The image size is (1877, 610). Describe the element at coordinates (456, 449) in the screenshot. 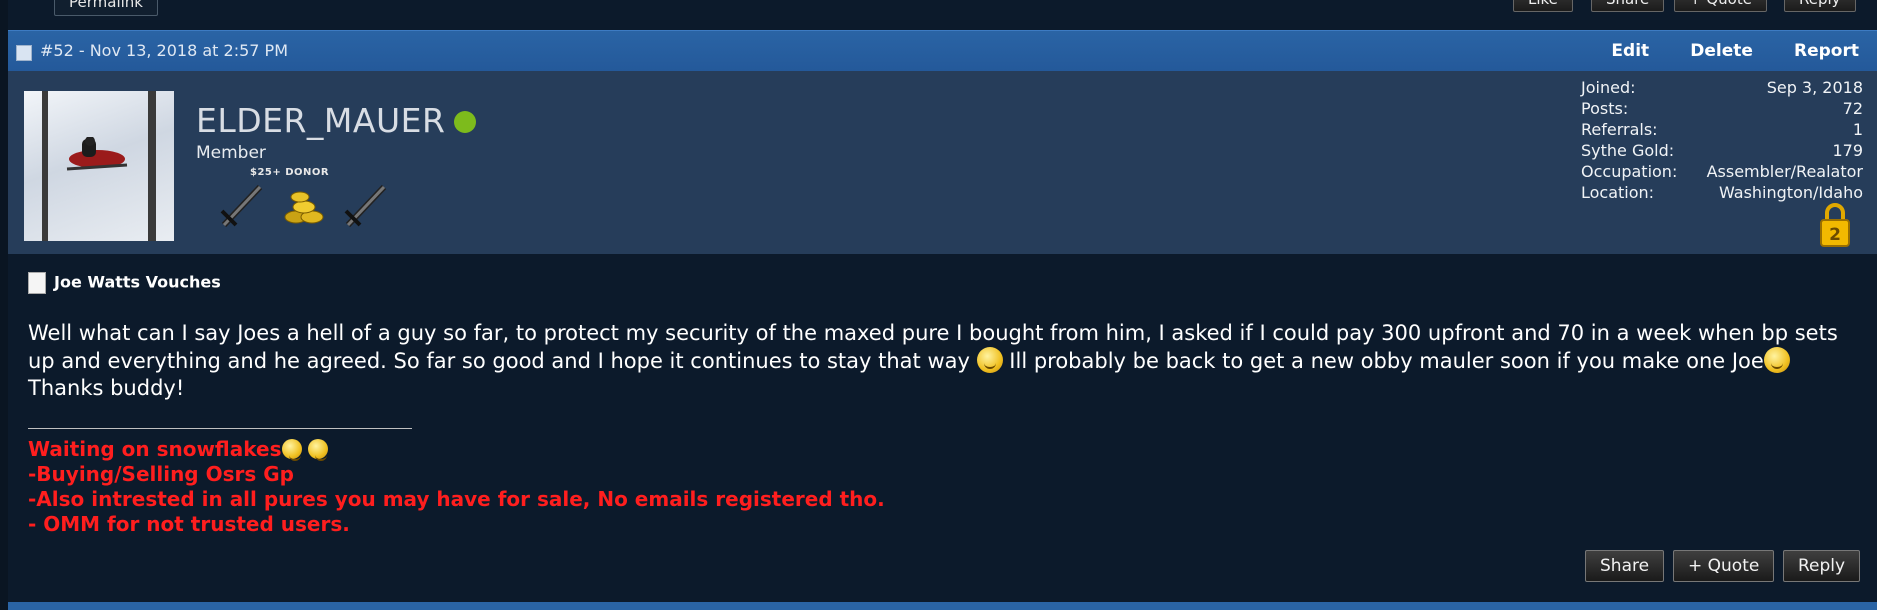

I see `signature-line: Waiting on snowflakes` at that location.